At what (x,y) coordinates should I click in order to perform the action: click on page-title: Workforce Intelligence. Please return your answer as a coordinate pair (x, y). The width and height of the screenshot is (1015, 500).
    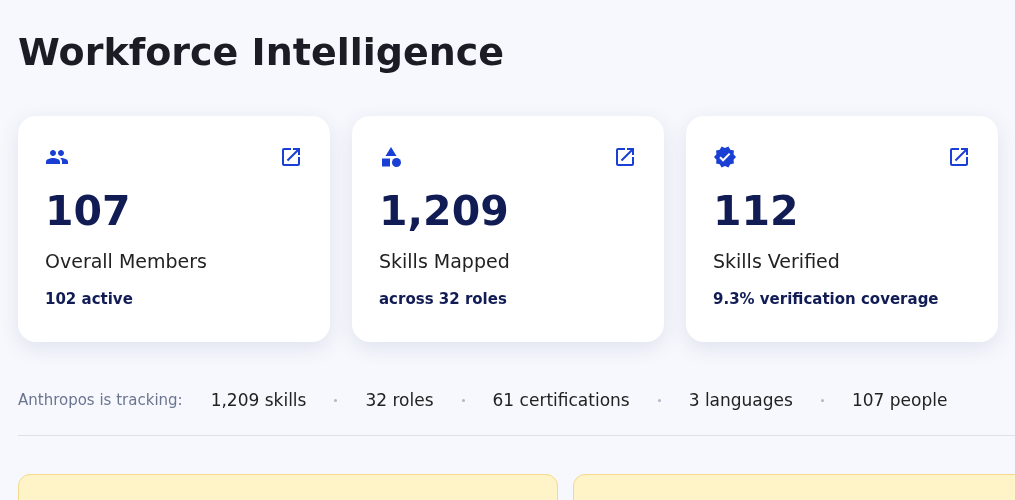
    Looking at the image, I should click on (262, 52).